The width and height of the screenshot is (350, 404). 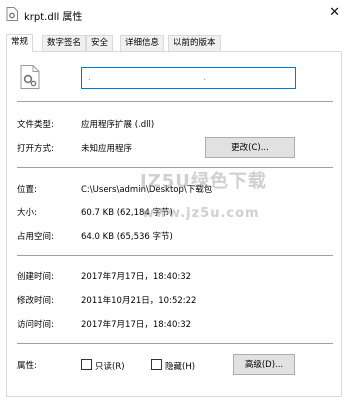 What do you see at coordinates (194, 43) in the screenshot?
I see `tab-previous-versions: 以前的版本` at bounding box center [194, 43].